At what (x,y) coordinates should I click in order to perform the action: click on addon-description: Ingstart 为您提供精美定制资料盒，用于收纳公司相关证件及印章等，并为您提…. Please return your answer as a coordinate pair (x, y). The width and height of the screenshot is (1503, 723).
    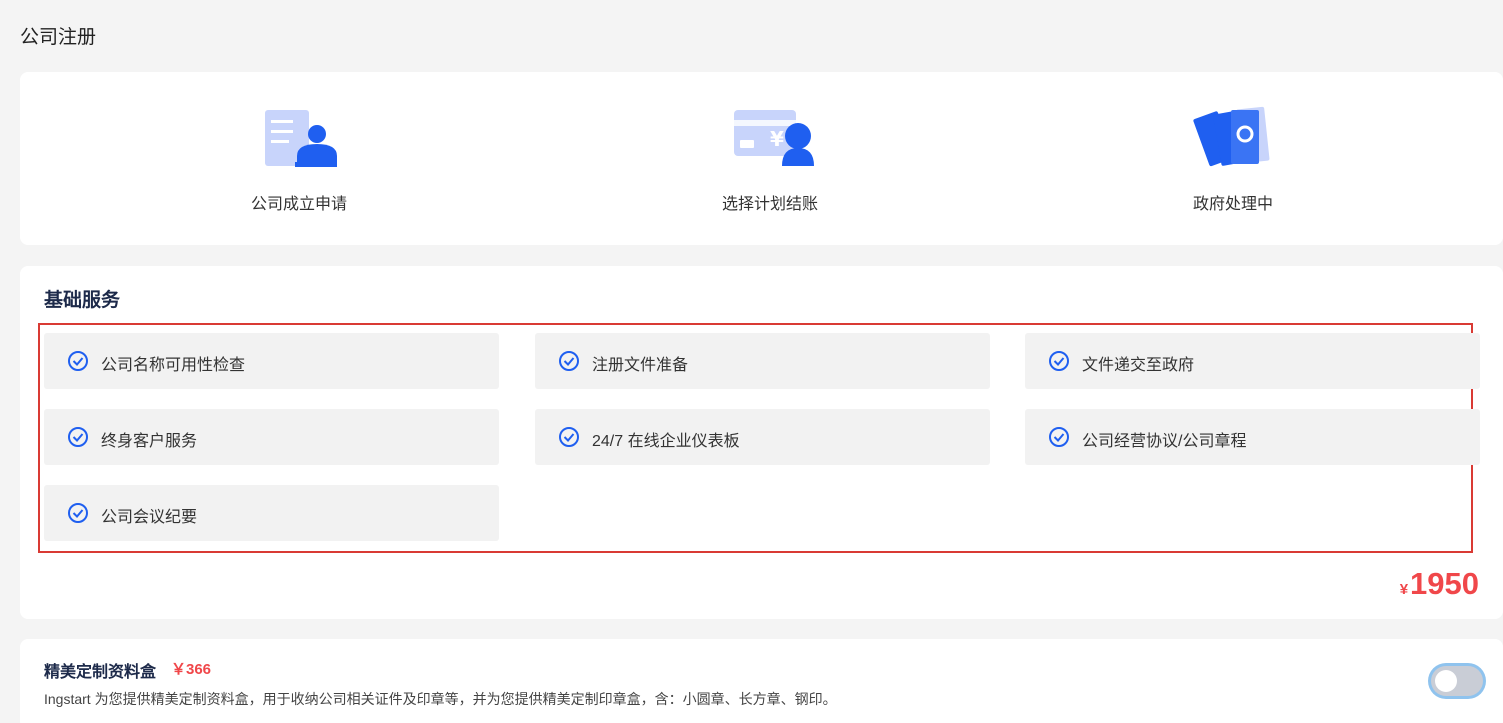
    Looking at the image, I should click on (440, 699).